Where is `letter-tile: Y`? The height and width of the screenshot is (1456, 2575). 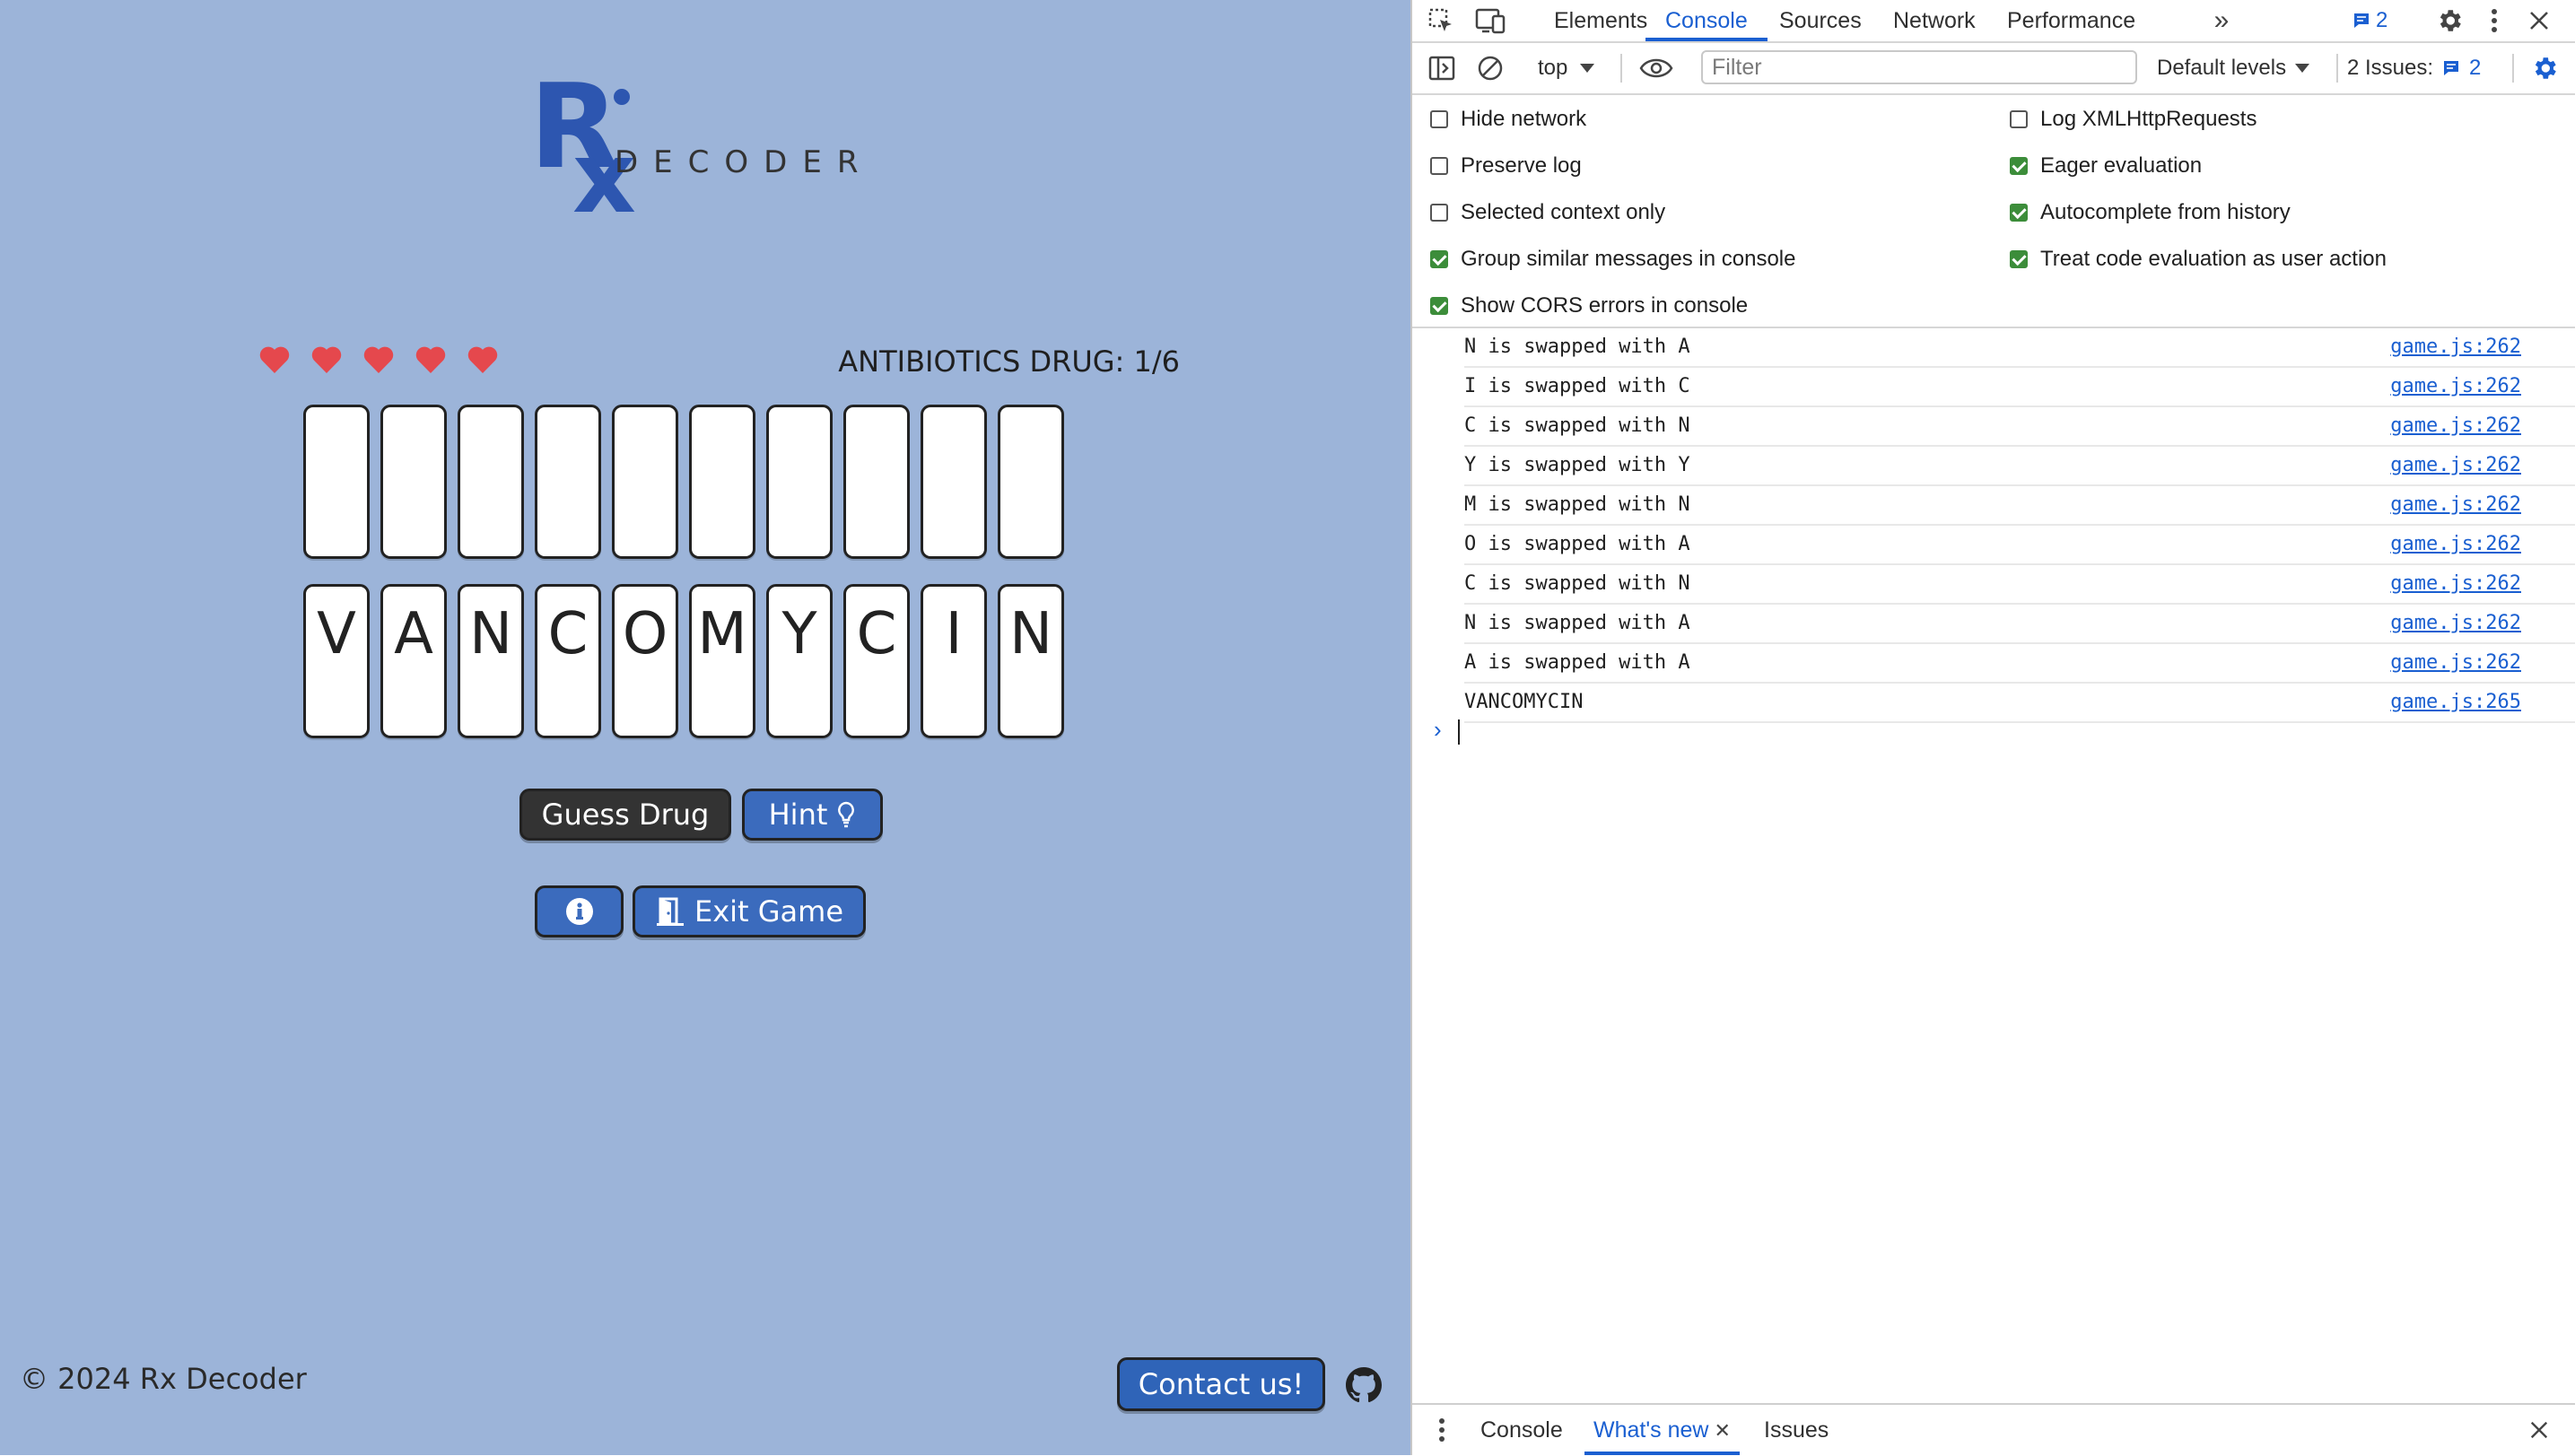
letter-tile: Y is located at coordinates (799, 661).